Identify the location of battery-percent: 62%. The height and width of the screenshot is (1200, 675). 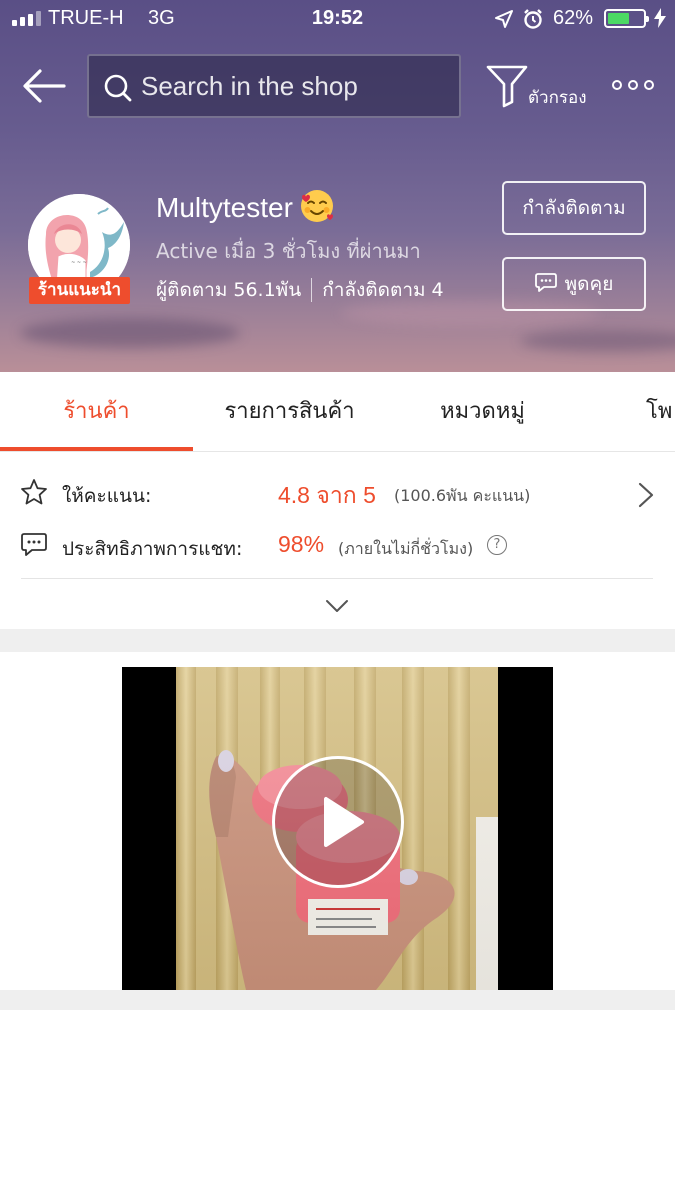
(573, 18).